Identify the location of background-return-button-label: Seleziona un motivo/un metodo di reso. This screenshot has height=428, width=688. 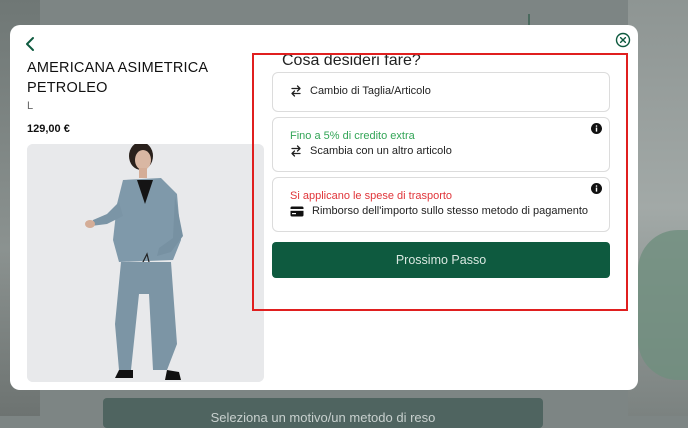
(323, 417).